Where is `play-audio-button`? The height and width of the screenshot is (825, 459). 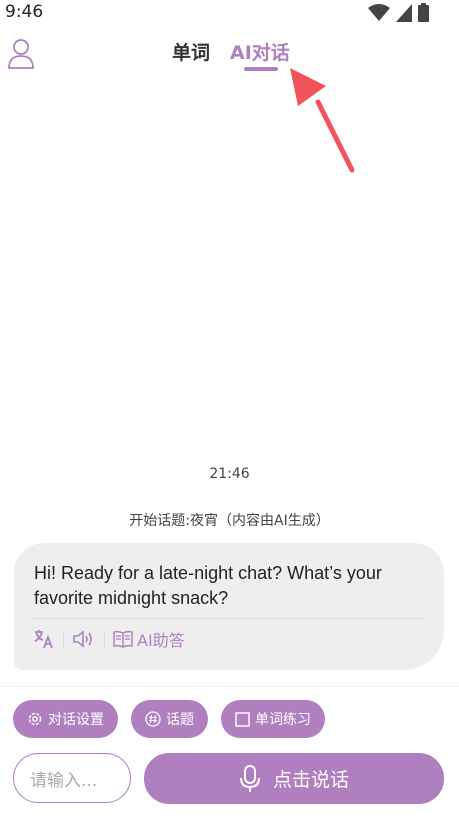
play-audio-button is located at coordinates (84, 639).